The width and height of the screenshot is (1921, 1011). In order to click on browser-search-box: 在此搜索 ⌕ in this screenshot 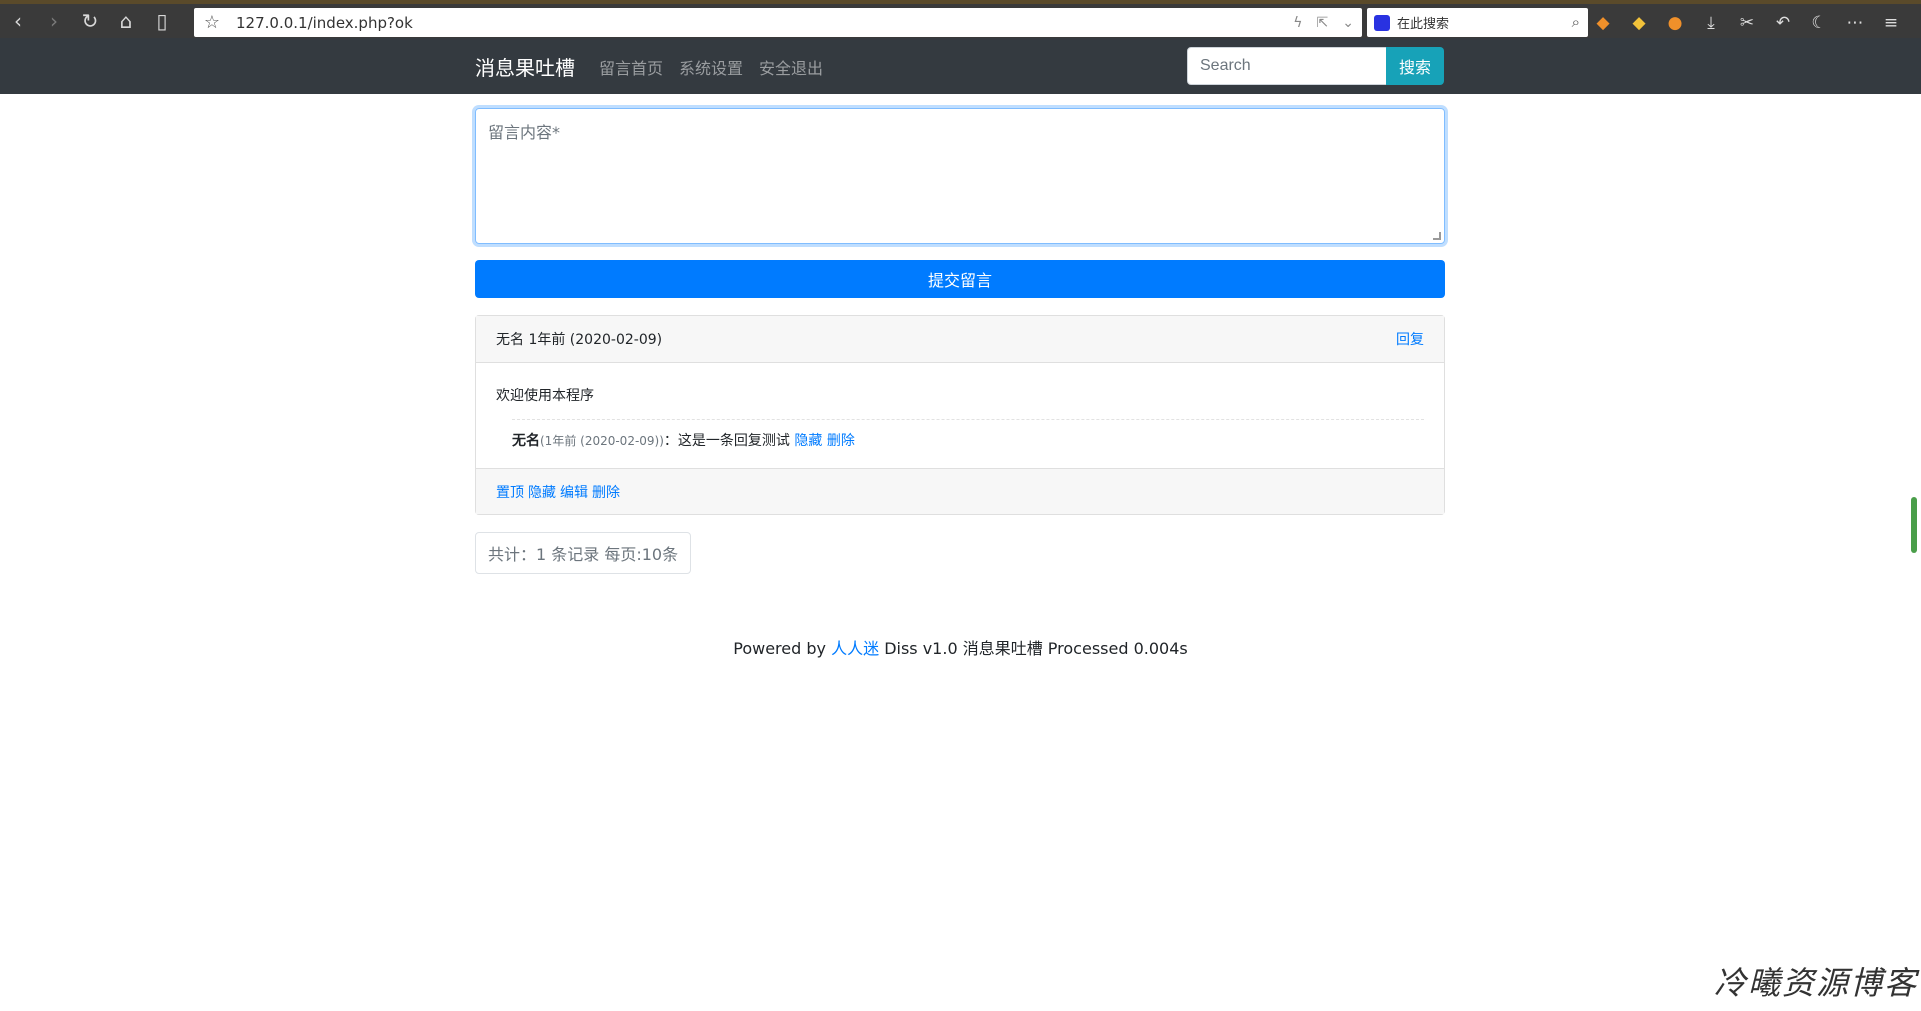, I will do `click(1477, 22)`.